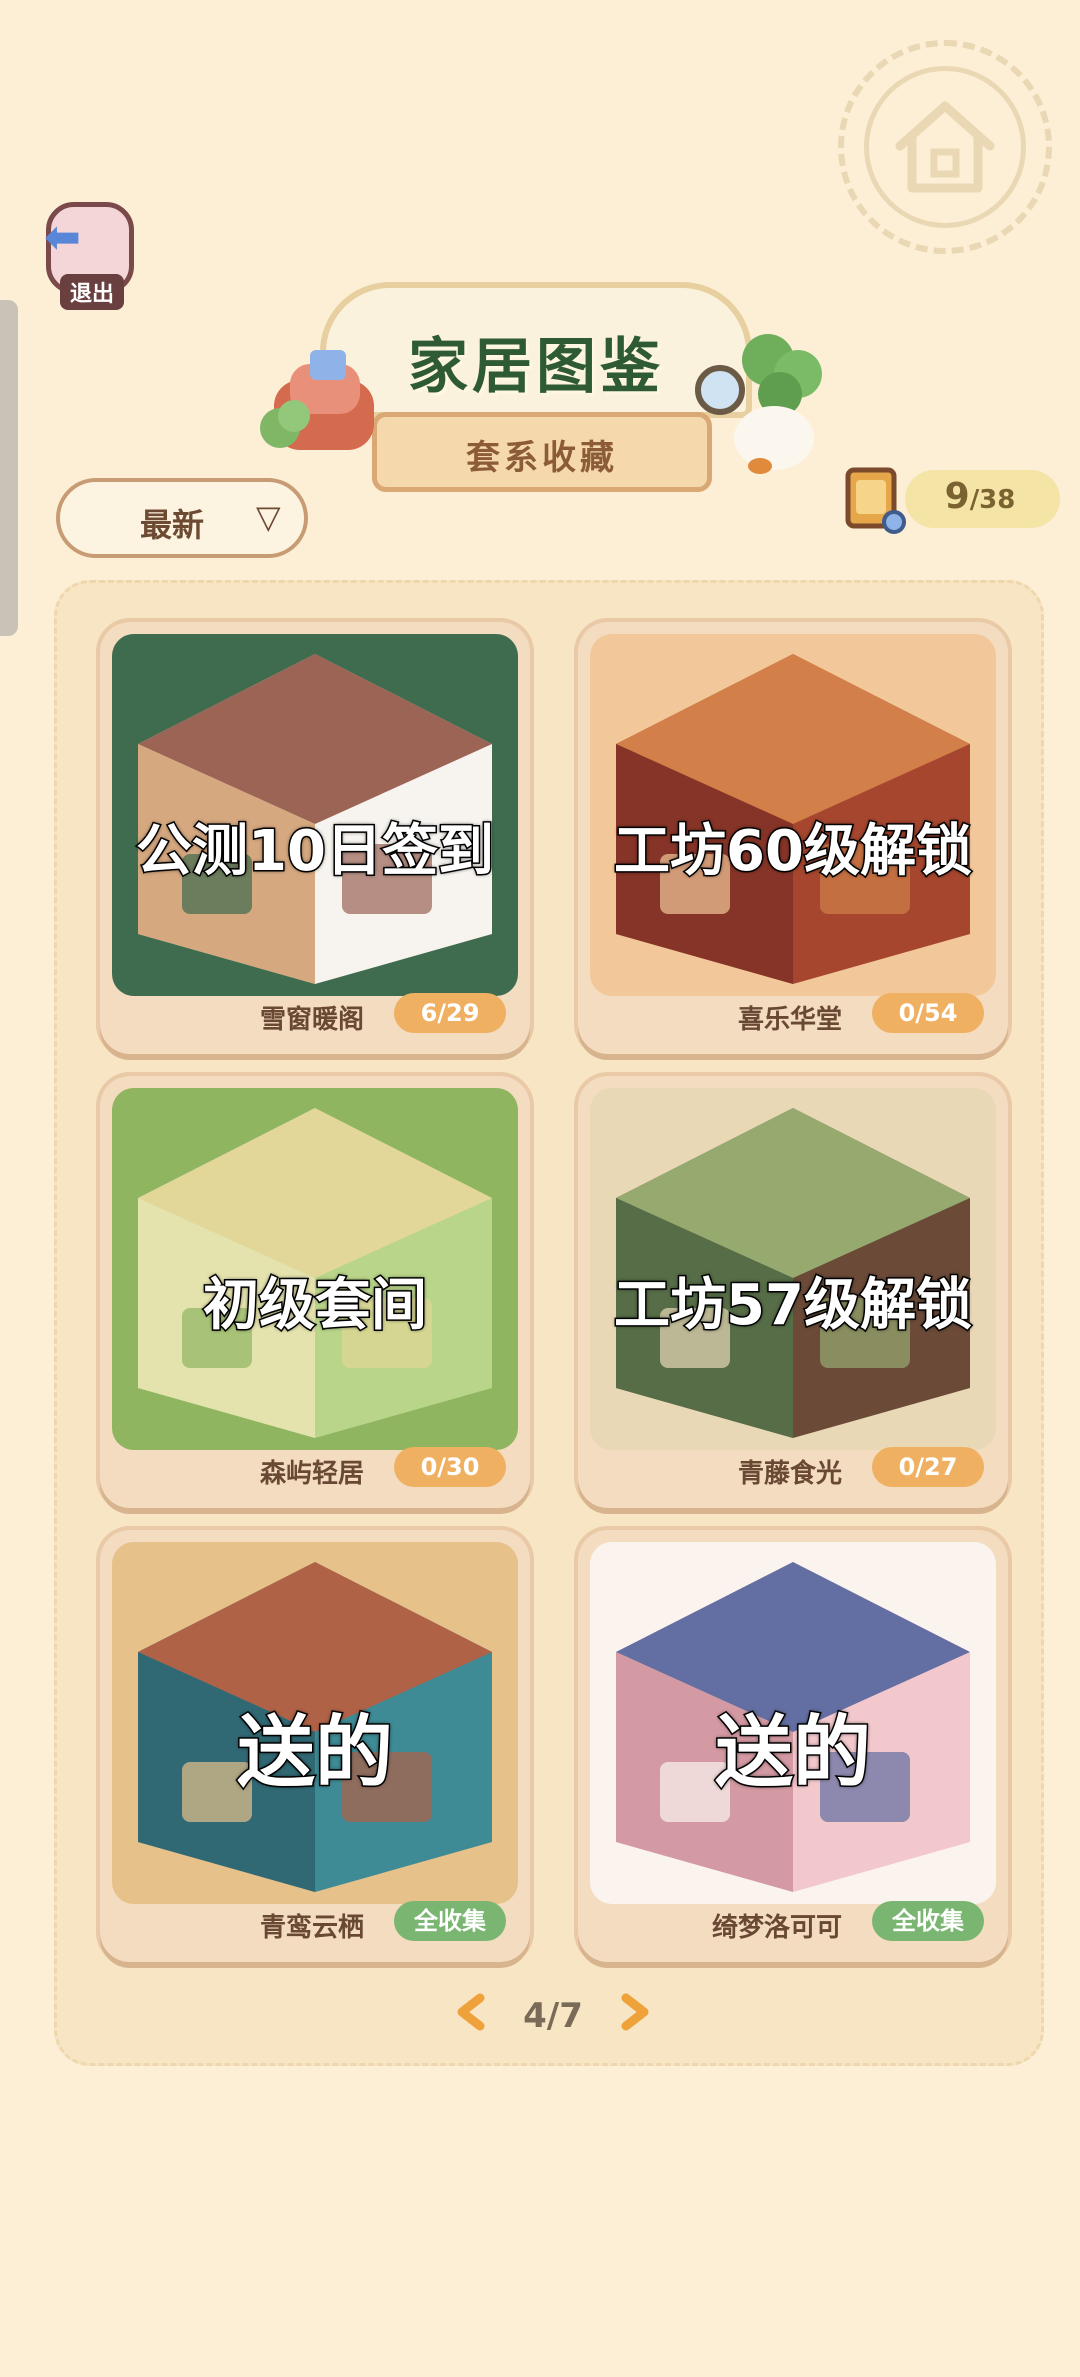  I want to click on counter-text: 9/38, so click(980, 496).